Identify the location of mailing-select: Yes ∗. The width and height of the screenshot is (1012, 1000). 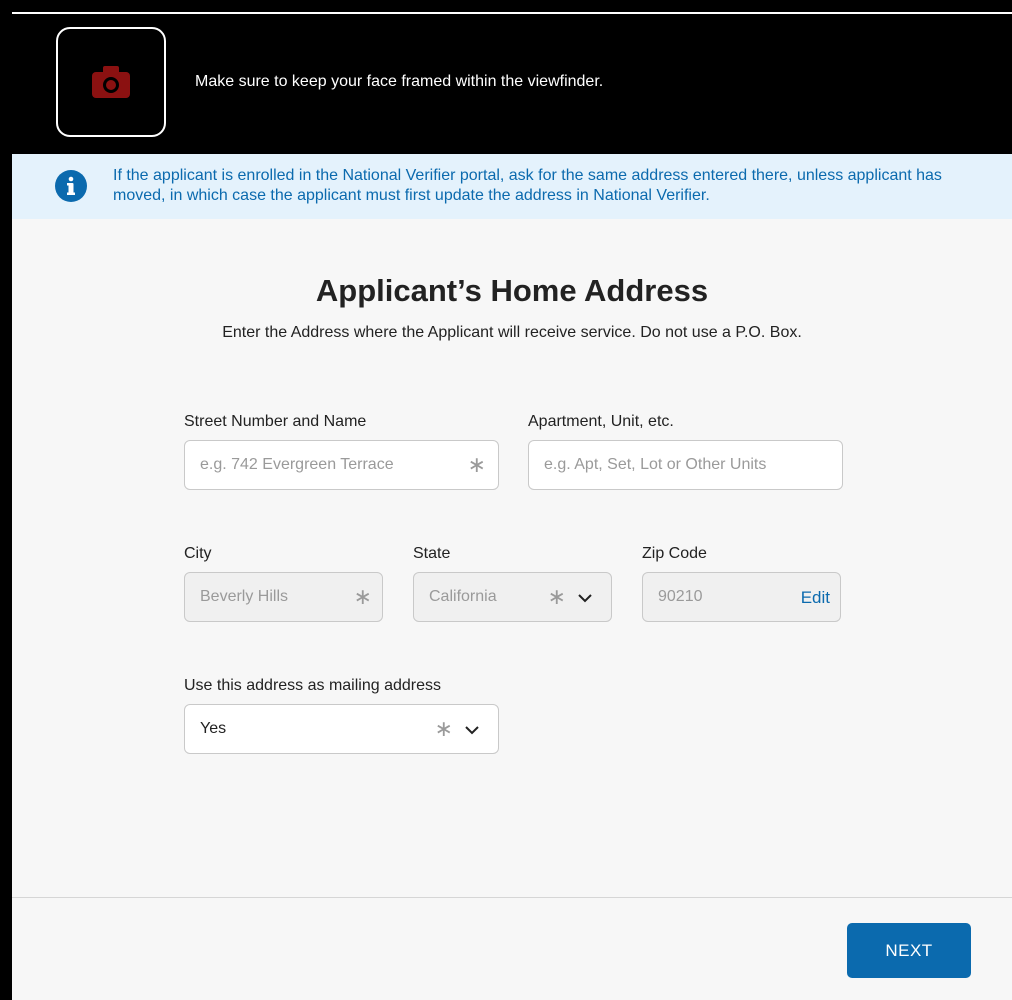
(341, 729).